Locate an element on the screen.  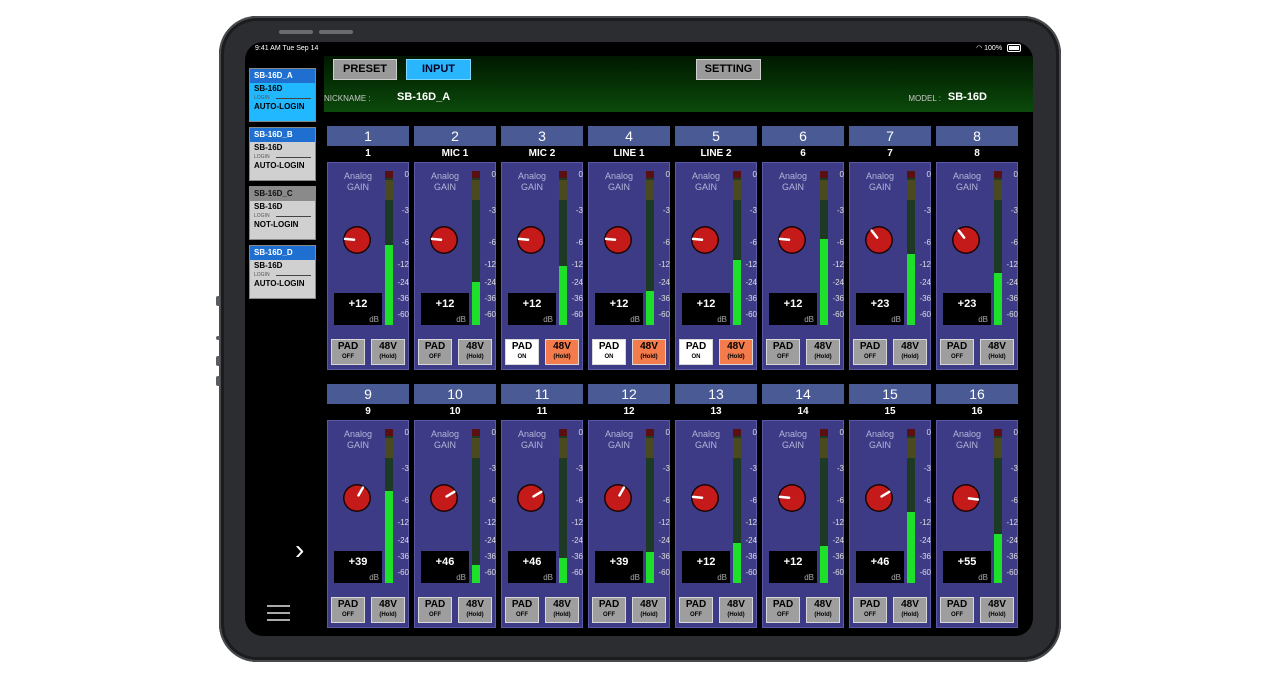
device-card: SB-16D_A SB-16D LOGIN AUTO-LOGIN is located at coordinates (282, 95).